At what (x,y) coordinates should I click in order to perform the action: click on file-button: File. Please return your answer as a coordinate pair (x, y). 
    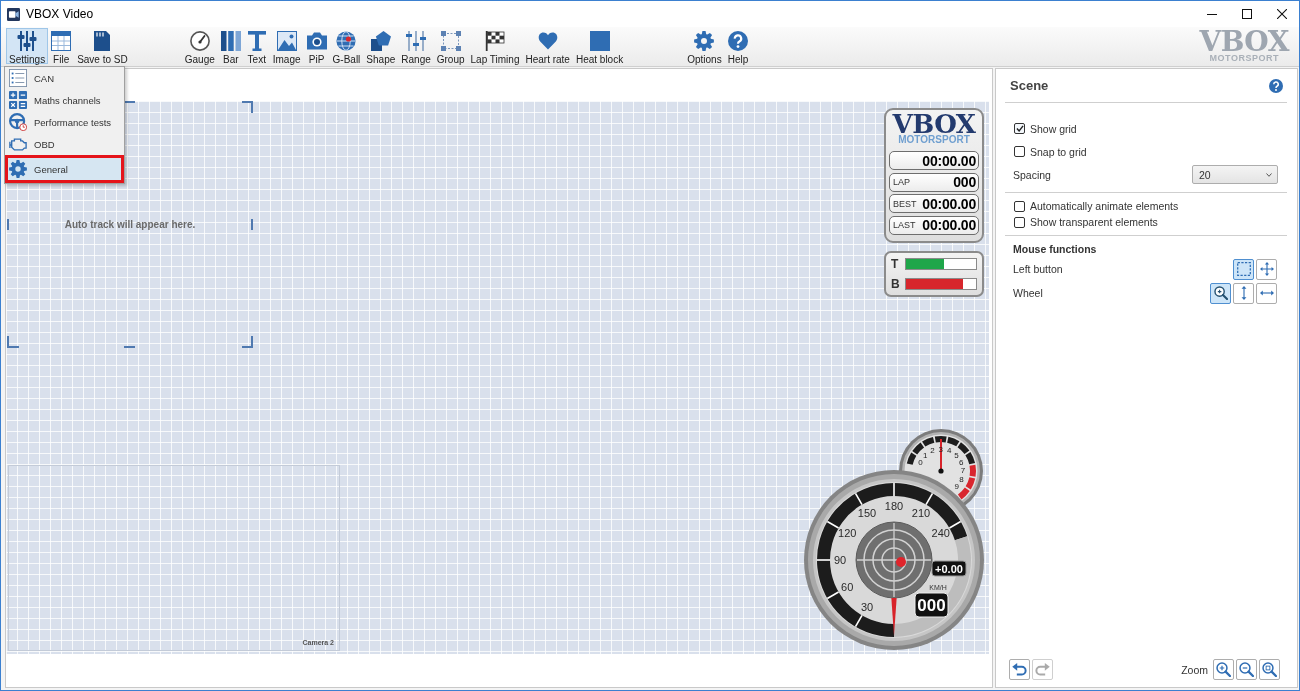
    Looking at the image, I should click on (61, 46).